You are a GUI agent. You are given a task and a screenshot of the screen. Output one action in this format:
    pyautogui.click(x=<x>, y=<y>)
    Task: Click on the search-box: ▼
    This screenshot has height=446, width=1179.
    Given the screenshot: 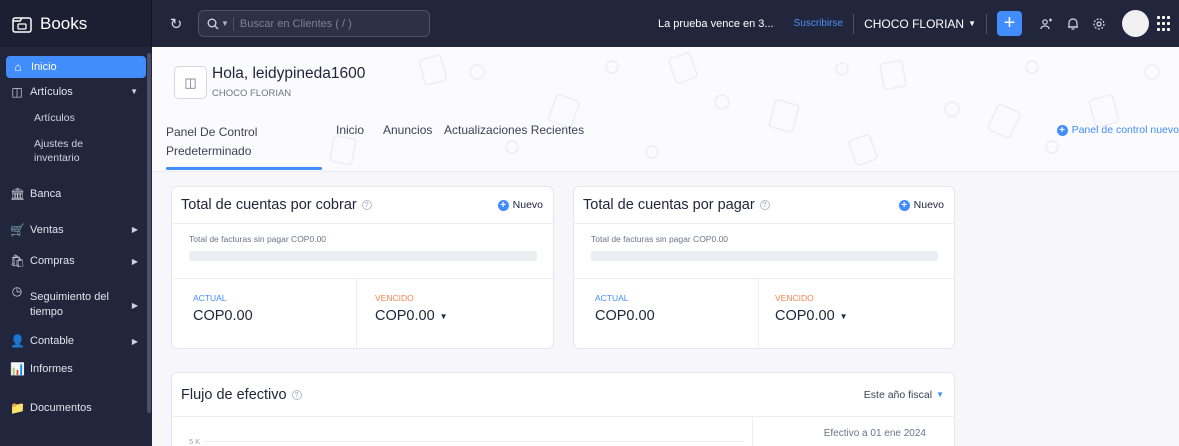 What is the action you would take?
    pyautogui.click(x=314, y=23)
    